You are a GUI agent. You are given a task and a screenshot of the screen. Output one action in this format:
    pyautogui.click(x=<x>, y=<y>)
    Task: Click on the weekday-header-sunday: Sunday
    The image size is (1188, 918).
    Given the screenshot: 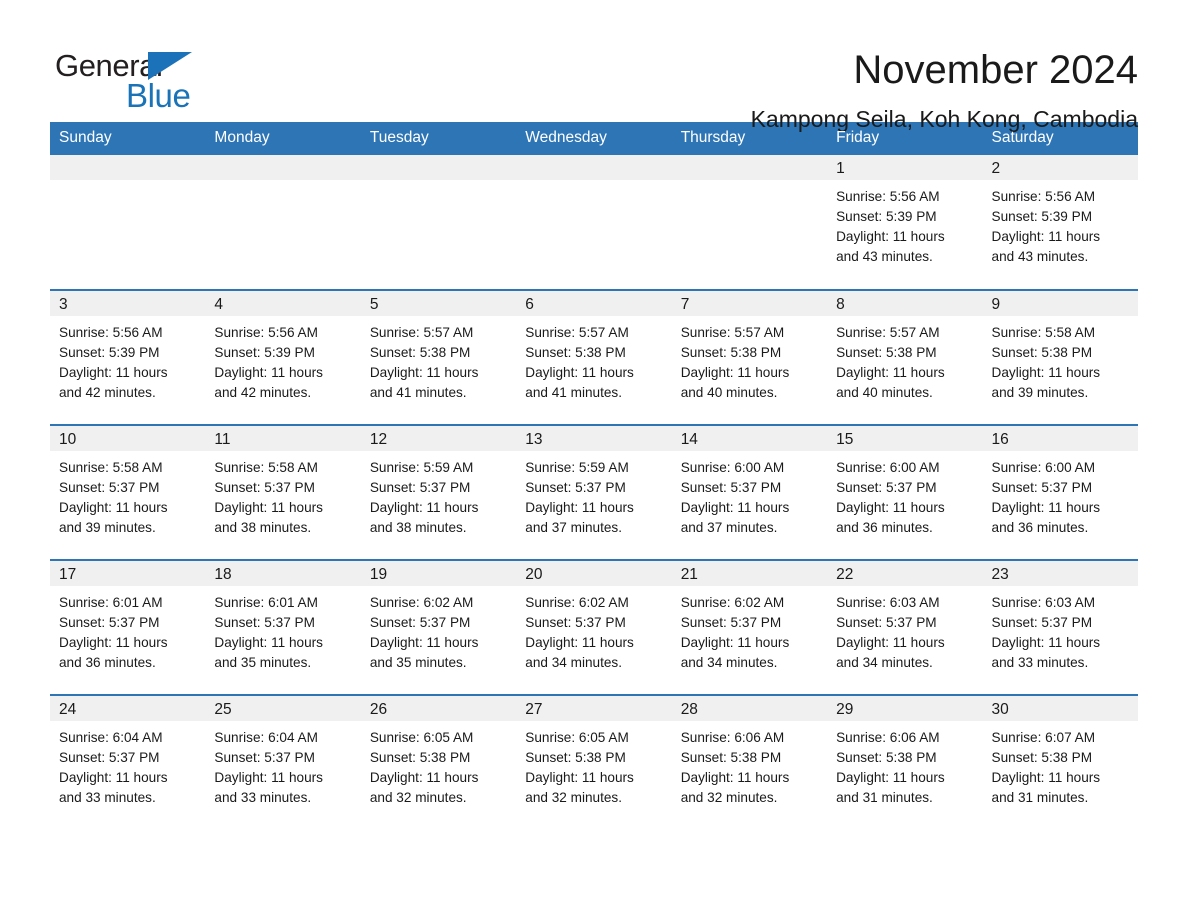 What is the action you would take?
    pyautogui.click(x=128, y=138)
    